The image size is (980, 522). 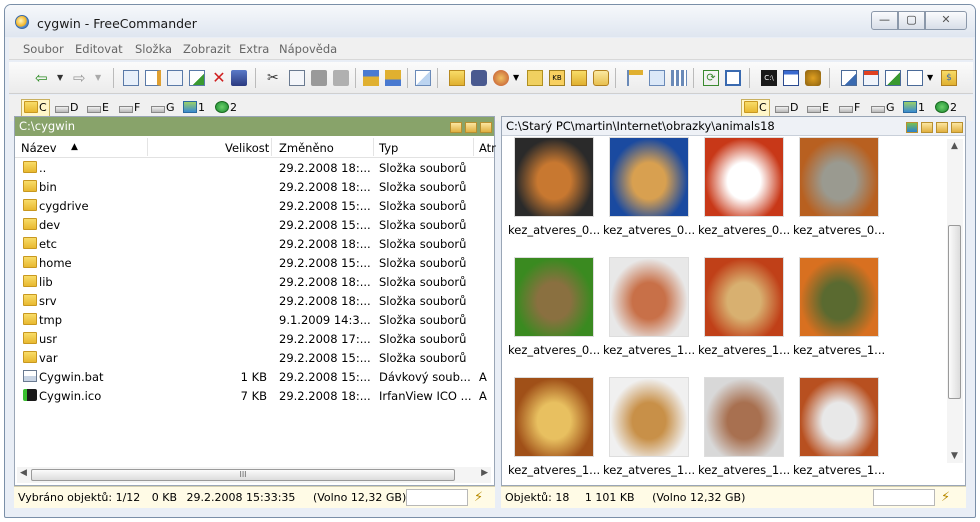 I want to click on filter-icon, so click(x=501, y=78).